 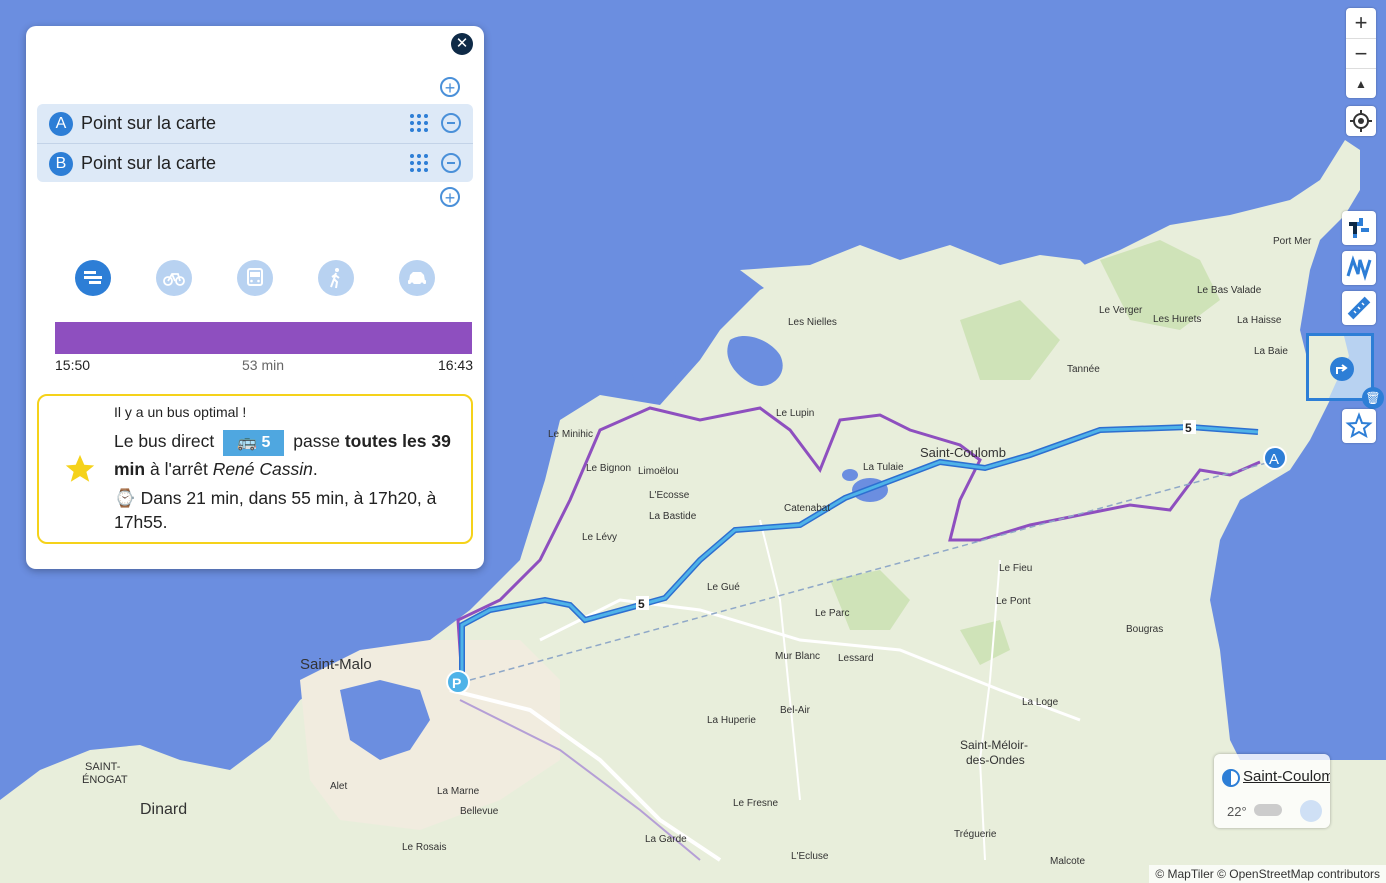 I want to click on label-treguerie: Tréguerie, so click(x=975, y=834).